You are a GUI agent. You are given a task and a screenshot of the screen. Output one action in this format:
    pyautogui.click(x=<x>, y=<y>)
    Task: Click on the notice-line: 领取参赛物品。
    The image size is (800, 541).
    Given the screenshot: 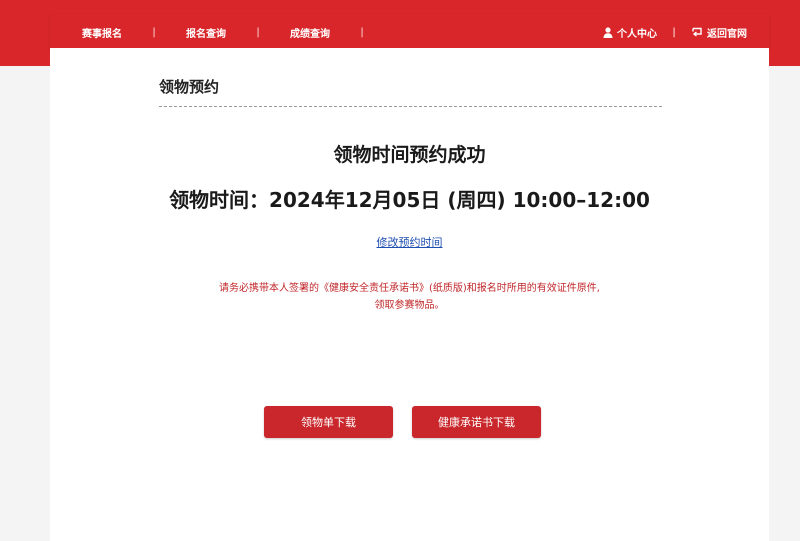 What is the action you would take?
    pyautogui.click(x=409, y=305)
    